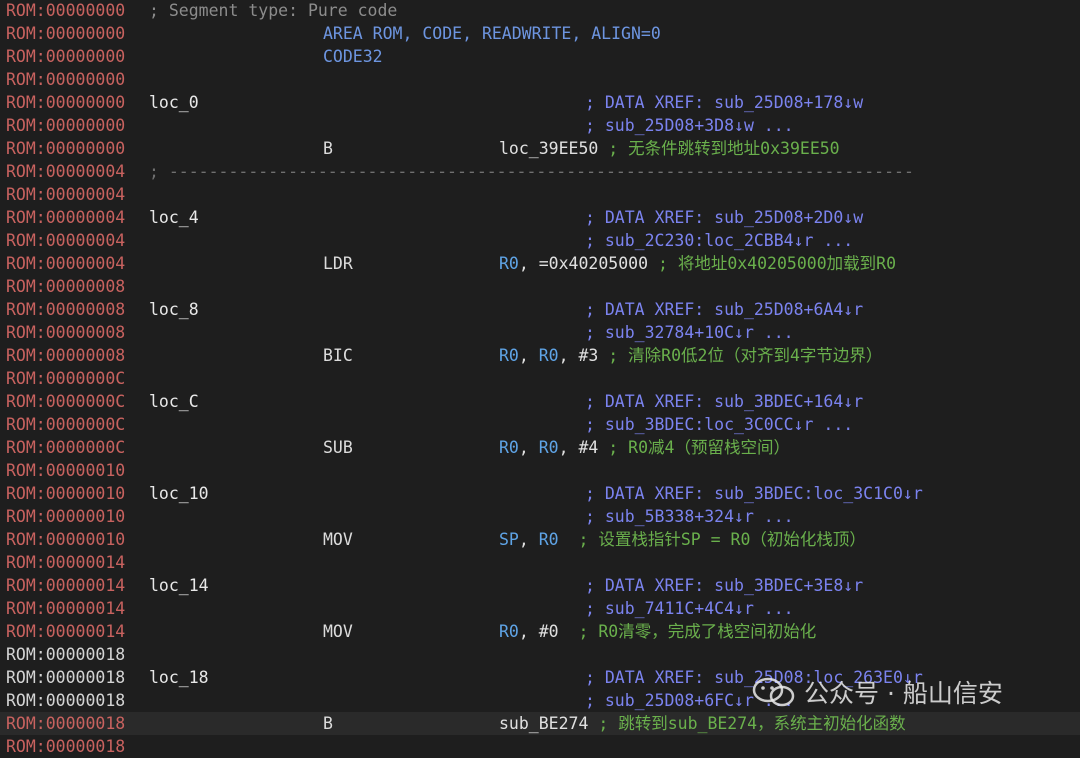 The width and height of the screenshot is (1080, 758). I want to click on comment: ; R0减4（预留栈空间）, so click(694, 447).